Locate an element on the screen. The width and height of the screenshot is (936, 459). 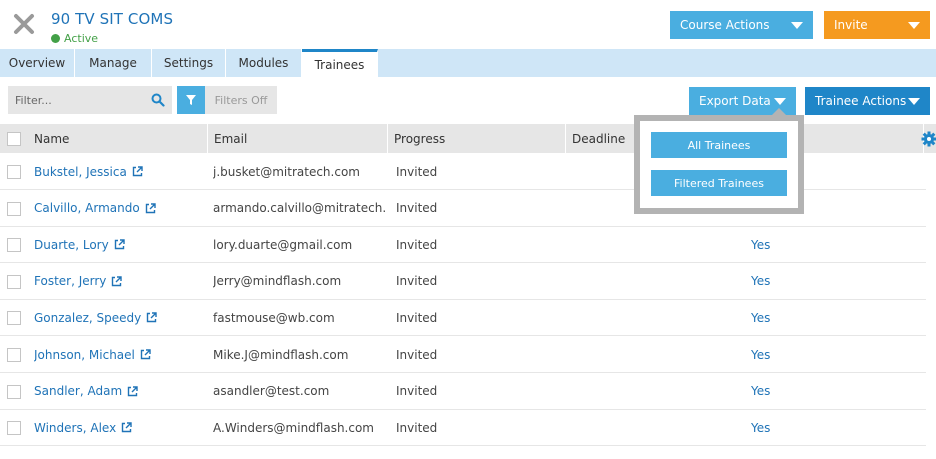
trainee-name-link: Johnson, Michael is located at coordinates (92, 355).